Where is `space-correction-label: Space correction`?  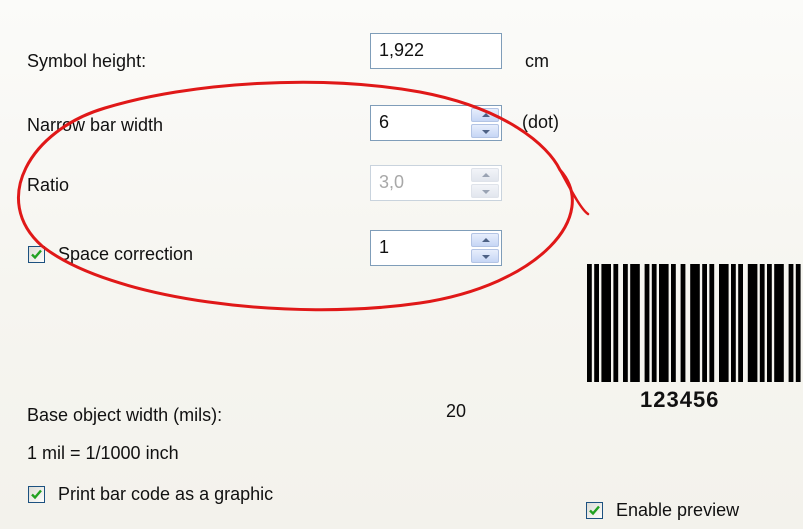 space-correction-label: Space correction is located at coordinates (126, 254).